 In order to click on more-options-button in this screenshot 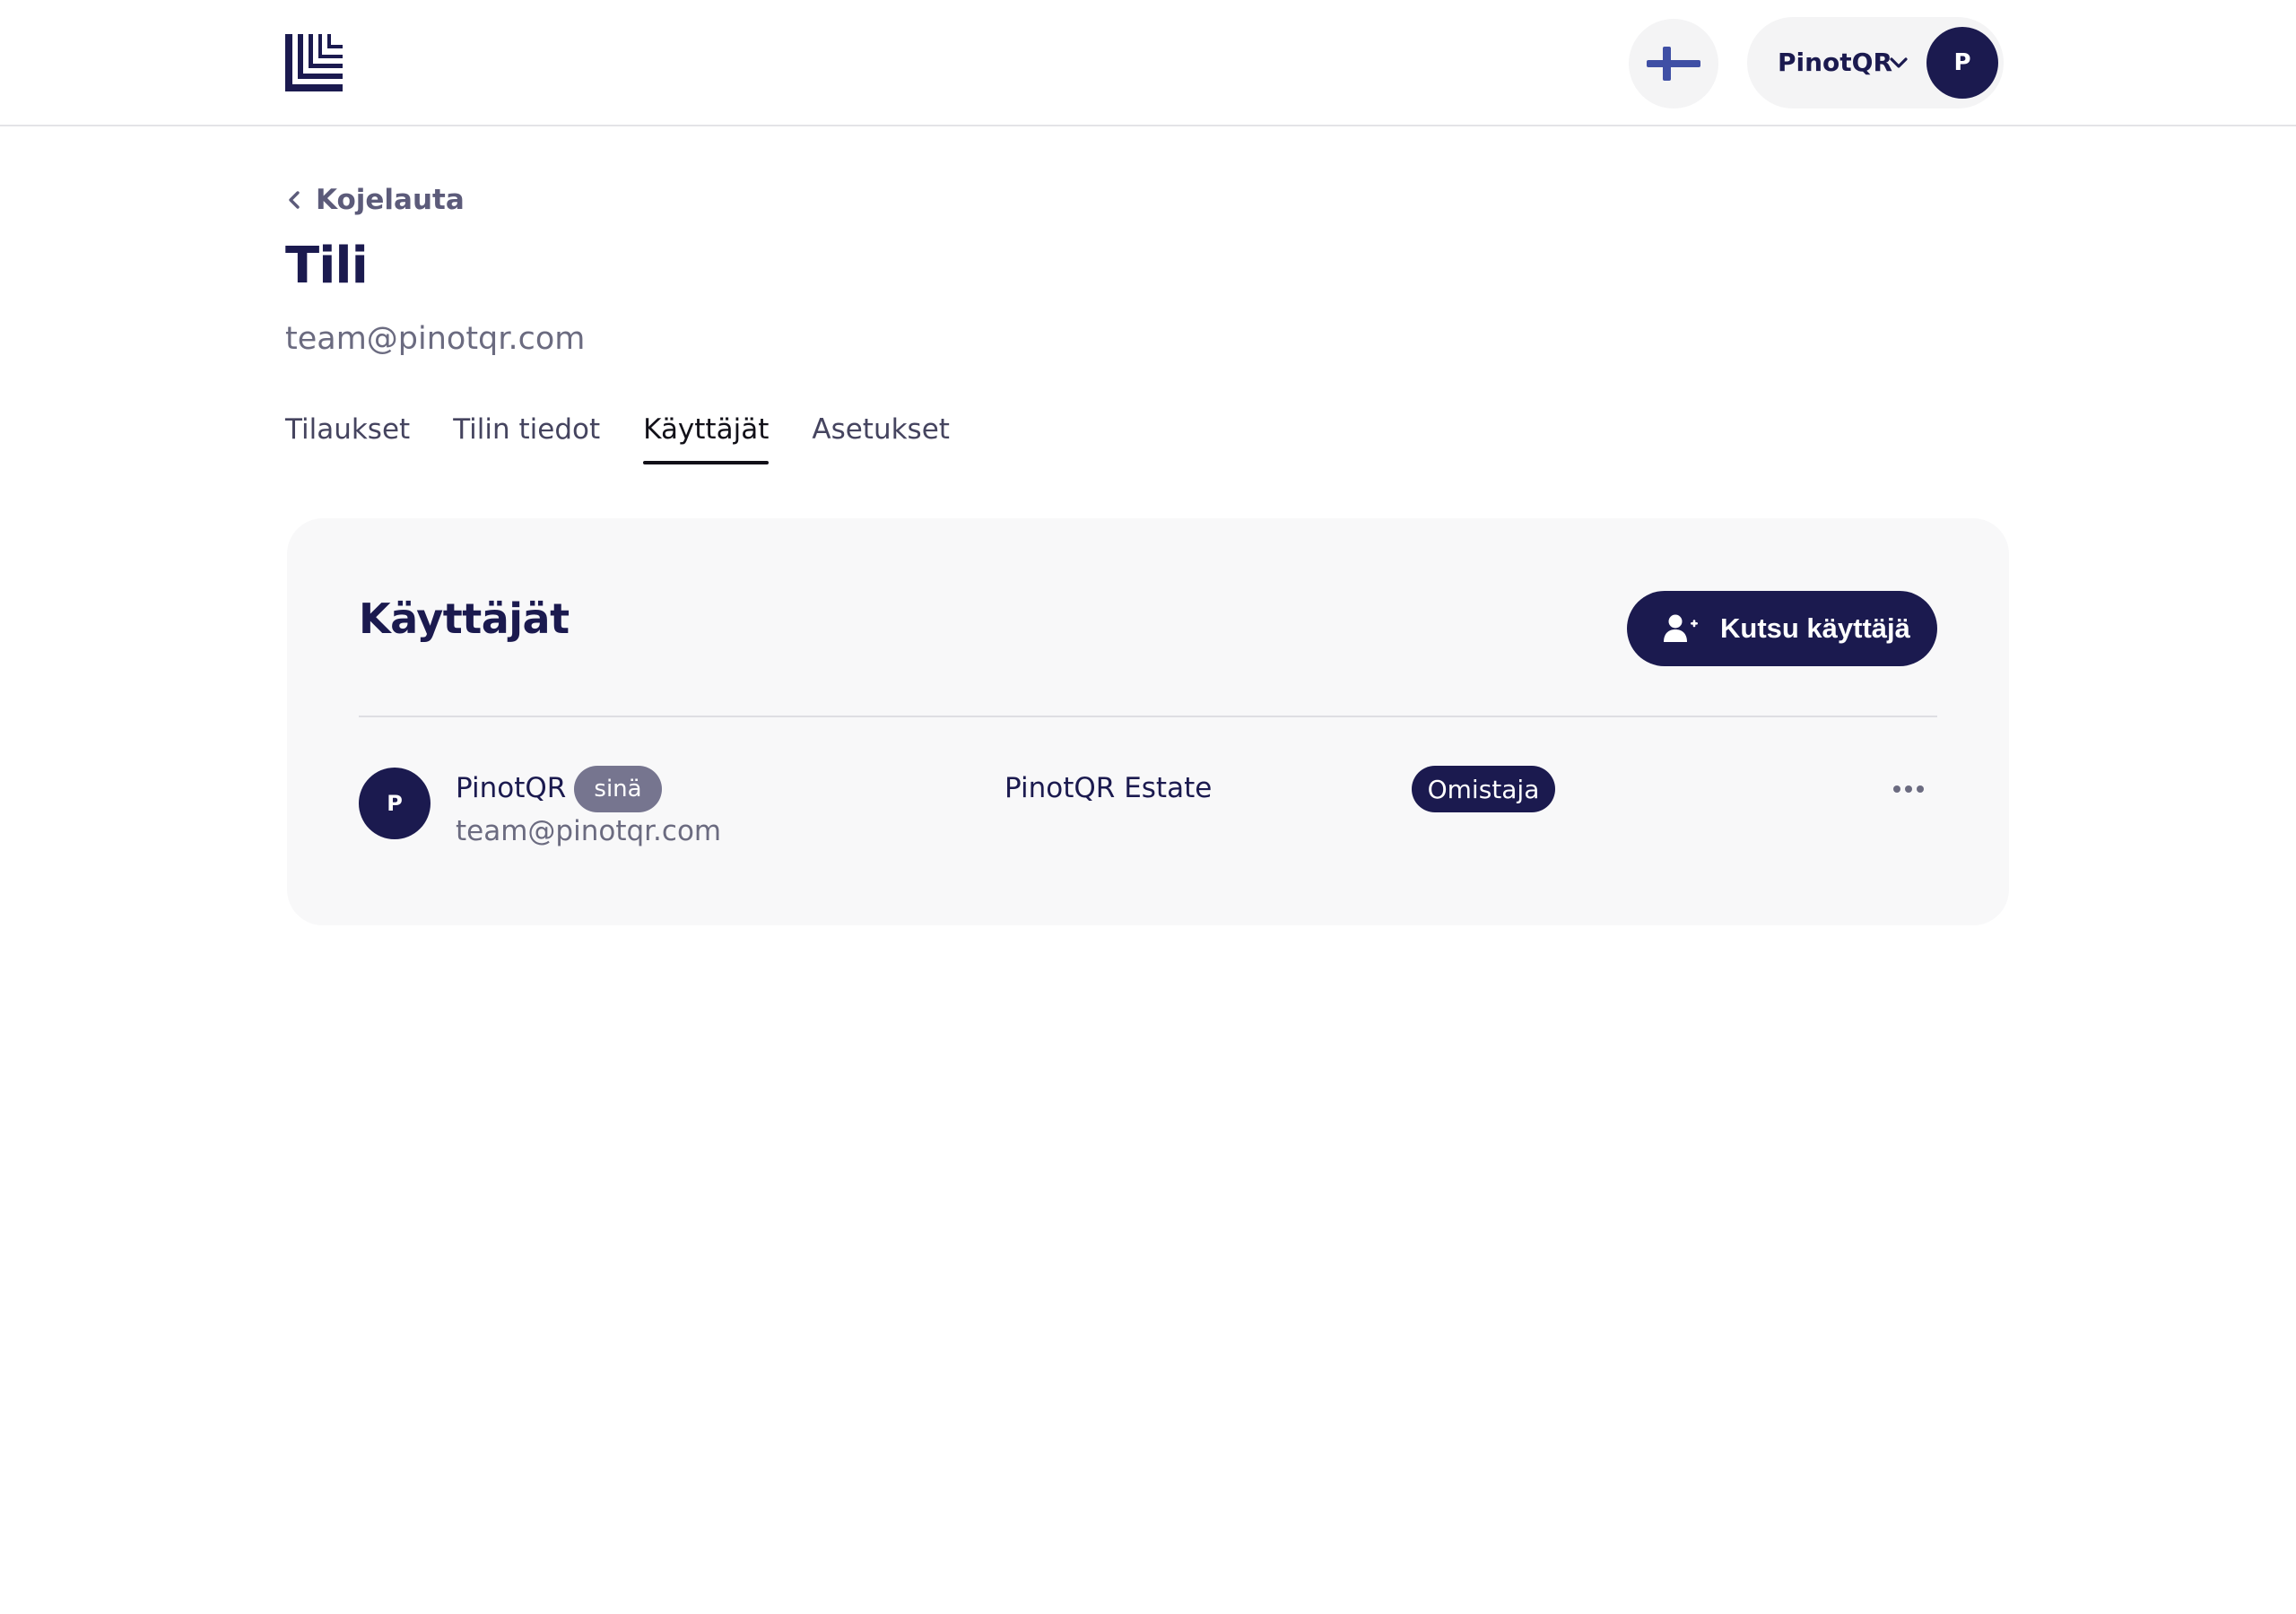, I will do `click(1908, 789)`.